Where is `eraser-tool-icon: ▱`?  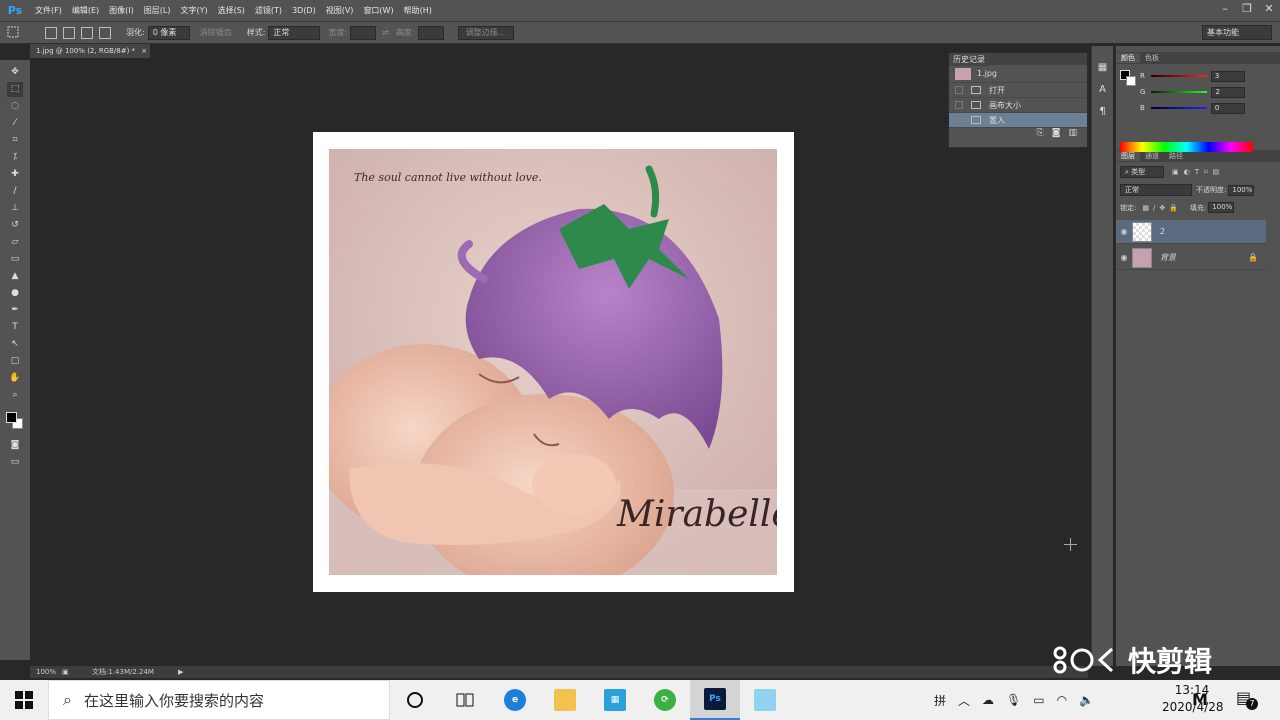
eraser-tool-icon: ▱ is located at coordinates (15, 242).